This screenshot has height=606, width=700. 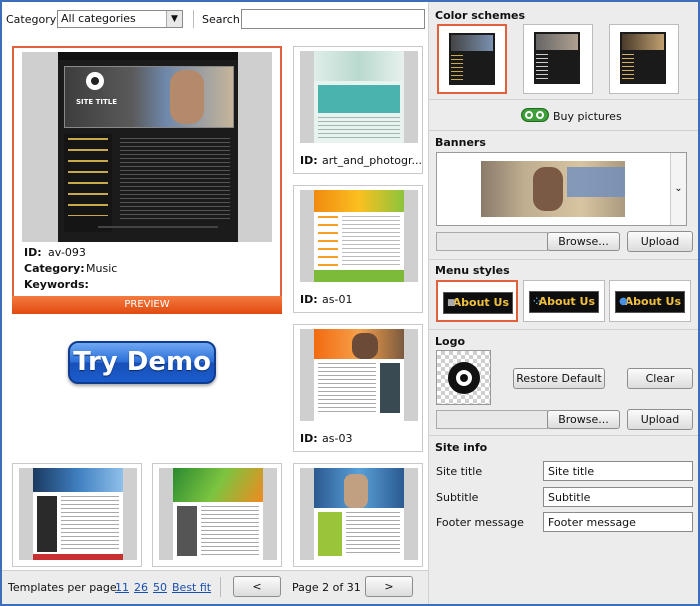 What do you see at coordinates (587, 116) in the screenshot?
I see `buy-pictures-link: Buy pictures` at bounding box center [587, 116].